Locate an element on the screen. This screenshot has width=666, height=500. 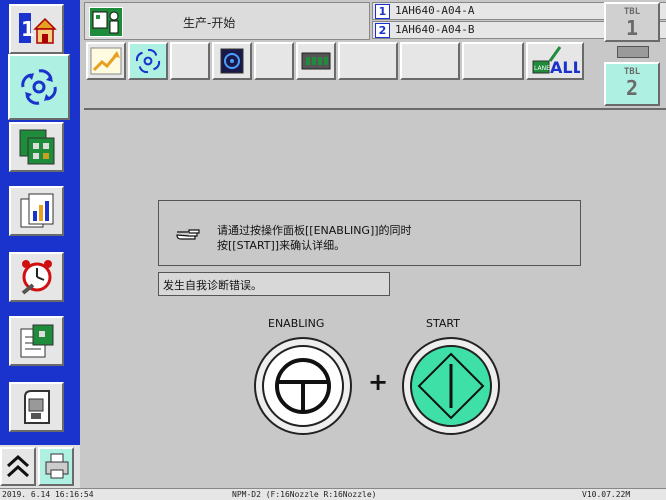
status-datetime: 2019. 6.14 16:16:54 is located at coordinates (48, 494).